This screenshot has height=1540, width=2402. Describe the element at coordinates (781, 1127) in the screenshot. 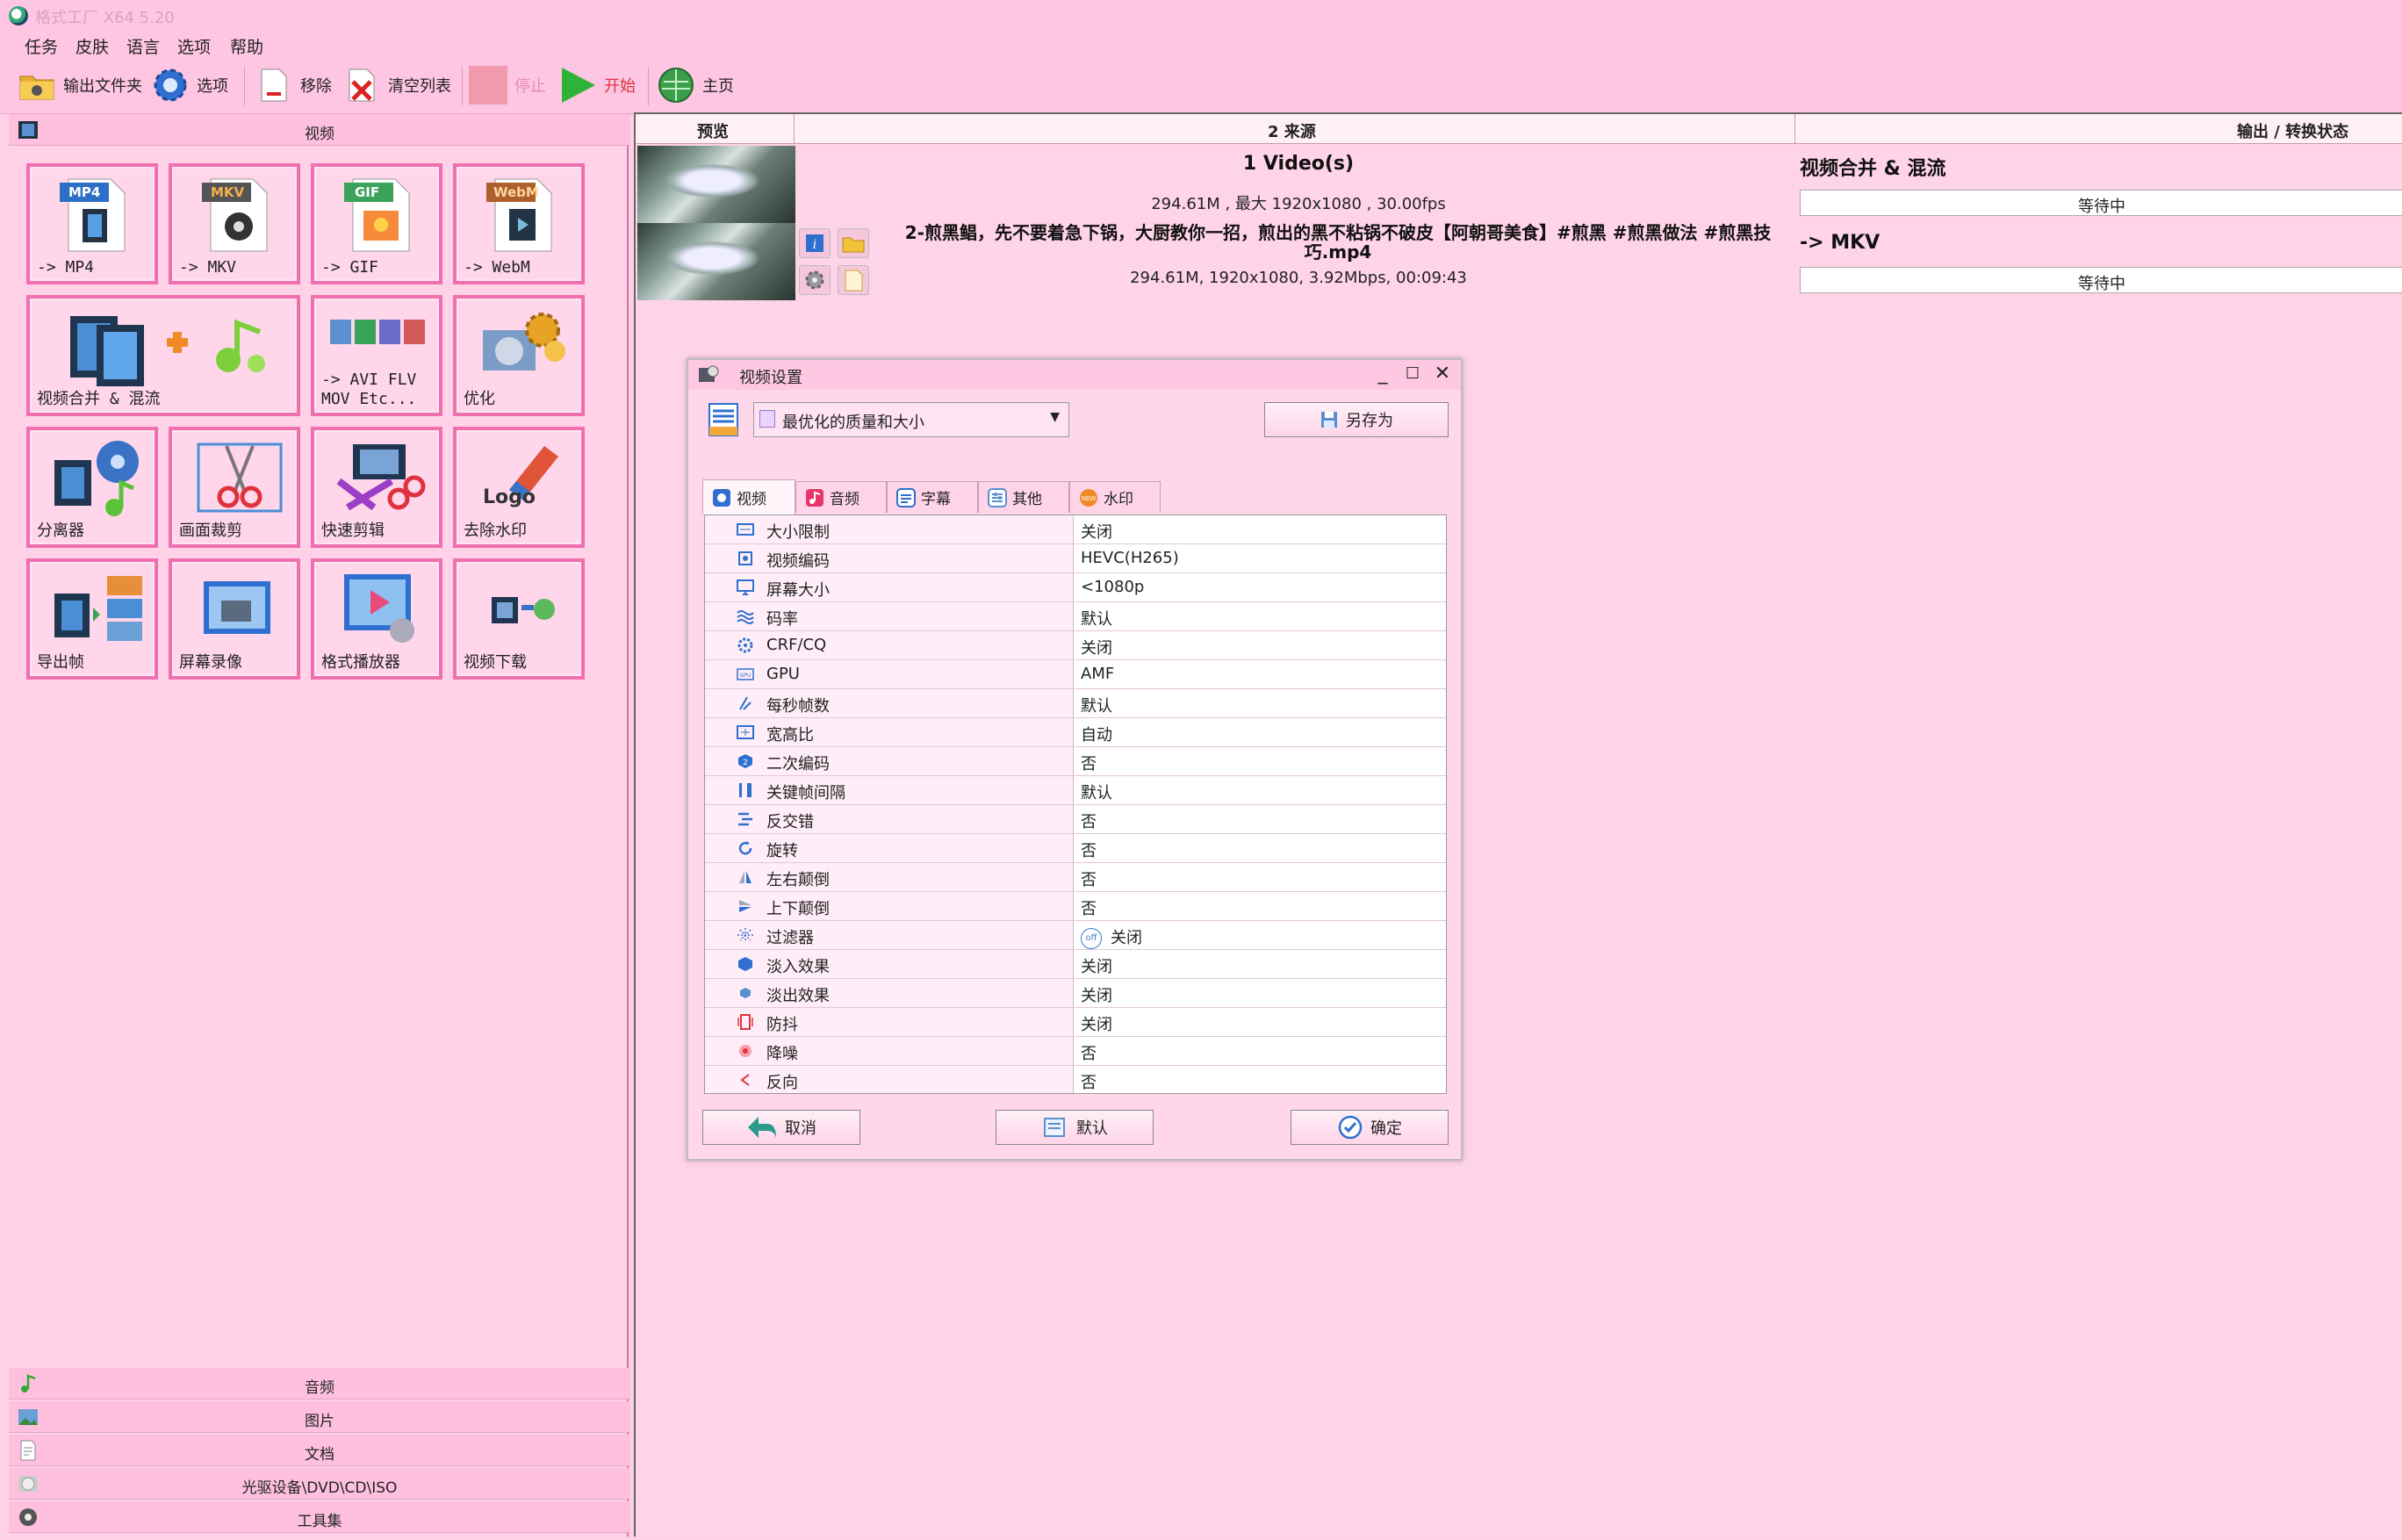

I see `cancel-button: 取消` at that location.